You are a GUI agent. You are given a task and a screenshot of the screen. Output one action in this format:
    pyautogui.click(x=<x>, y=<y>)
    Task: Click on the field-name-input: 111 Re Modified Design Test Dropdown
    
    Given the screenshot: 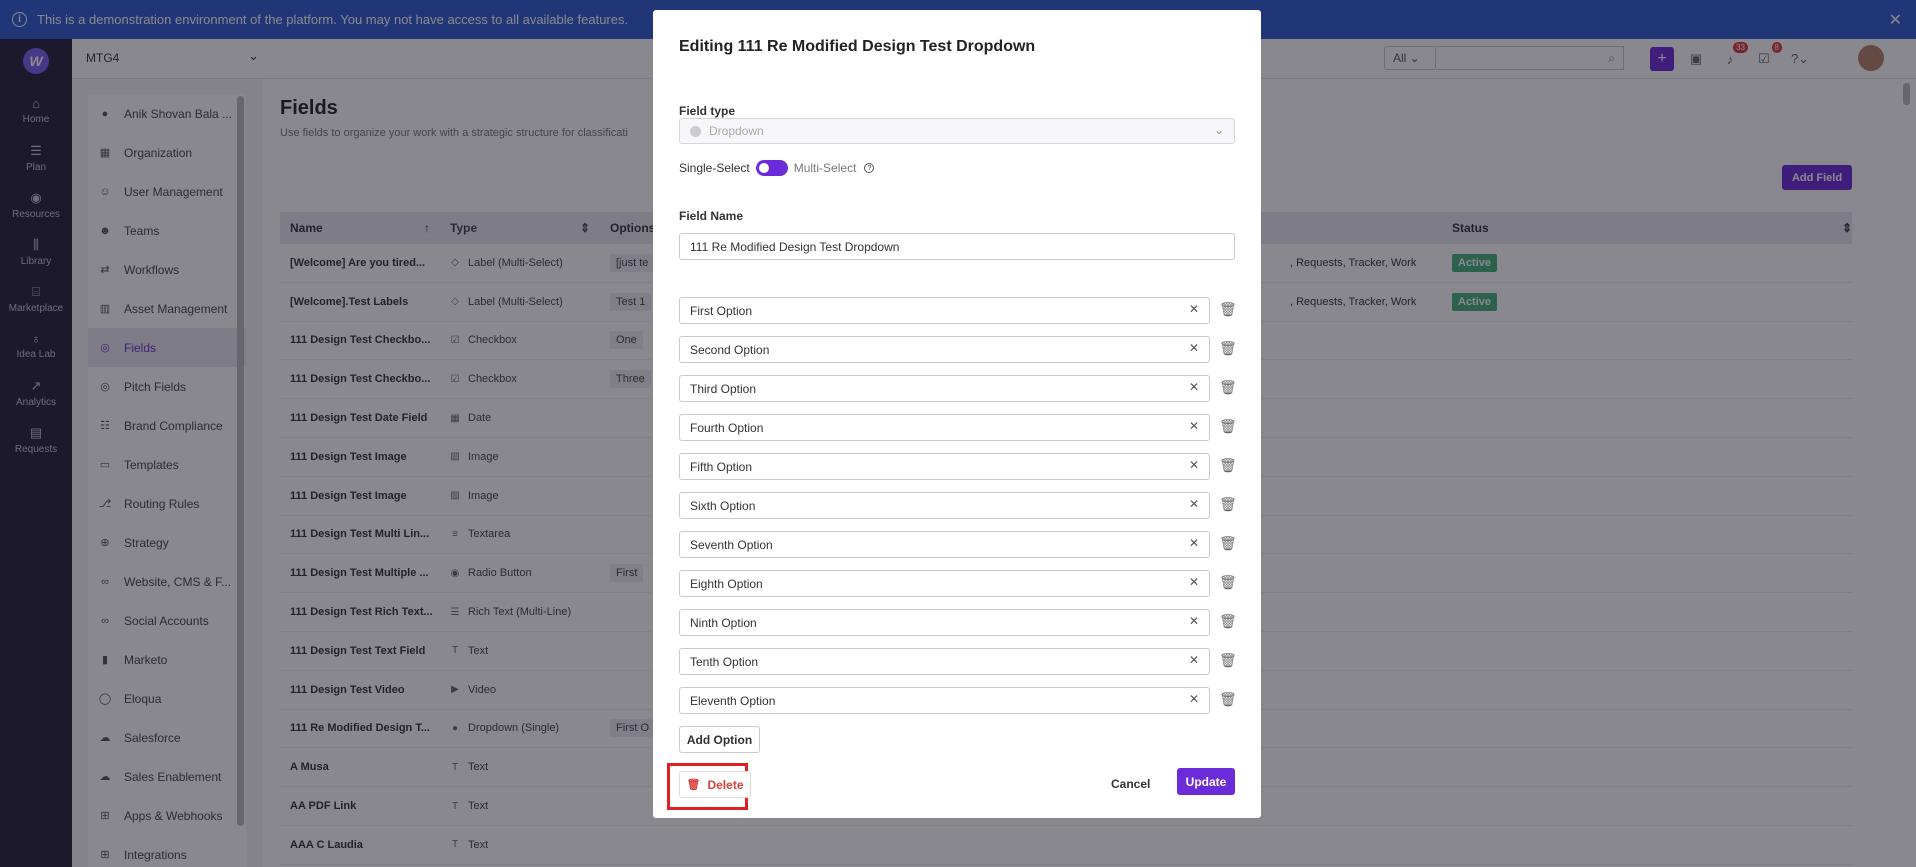 What is the action you would take?
    pyautogui.click(x=957, y=246)
    